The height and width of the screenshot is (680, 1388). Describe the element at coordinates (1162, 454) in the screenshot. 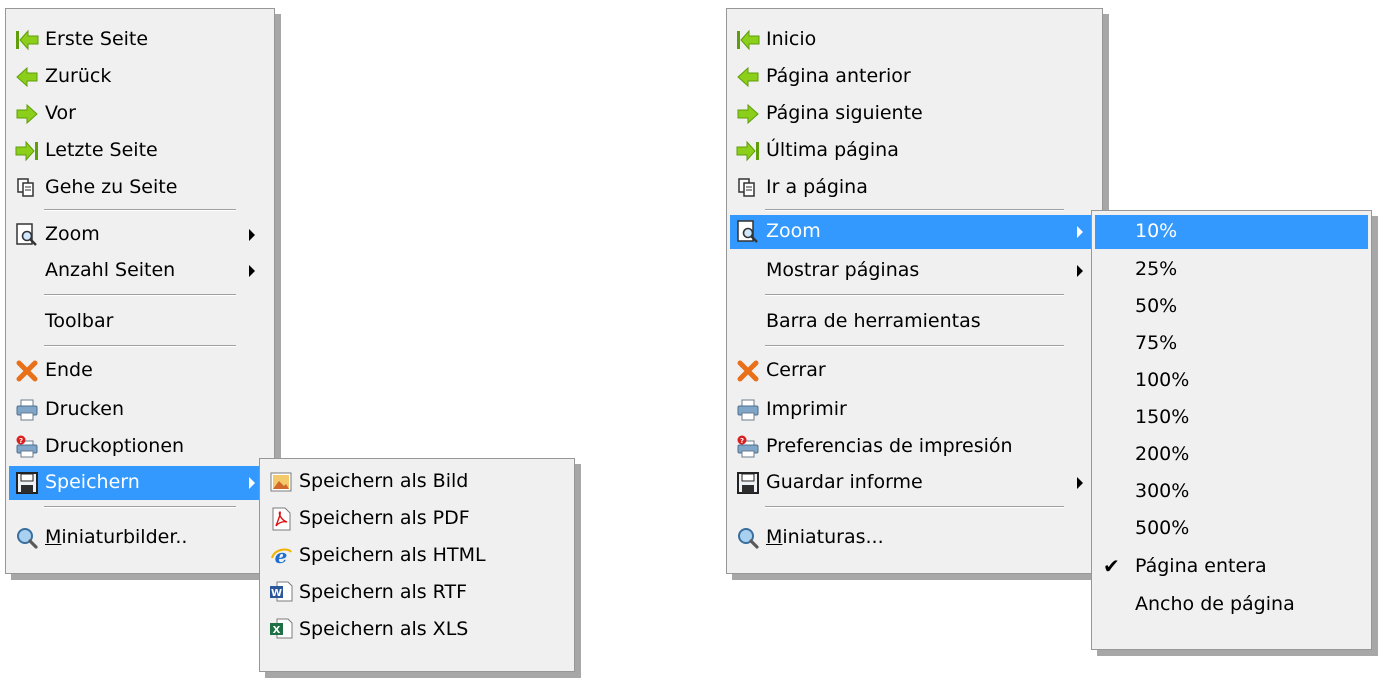

I see `menu-item-label: 200%` at that location.